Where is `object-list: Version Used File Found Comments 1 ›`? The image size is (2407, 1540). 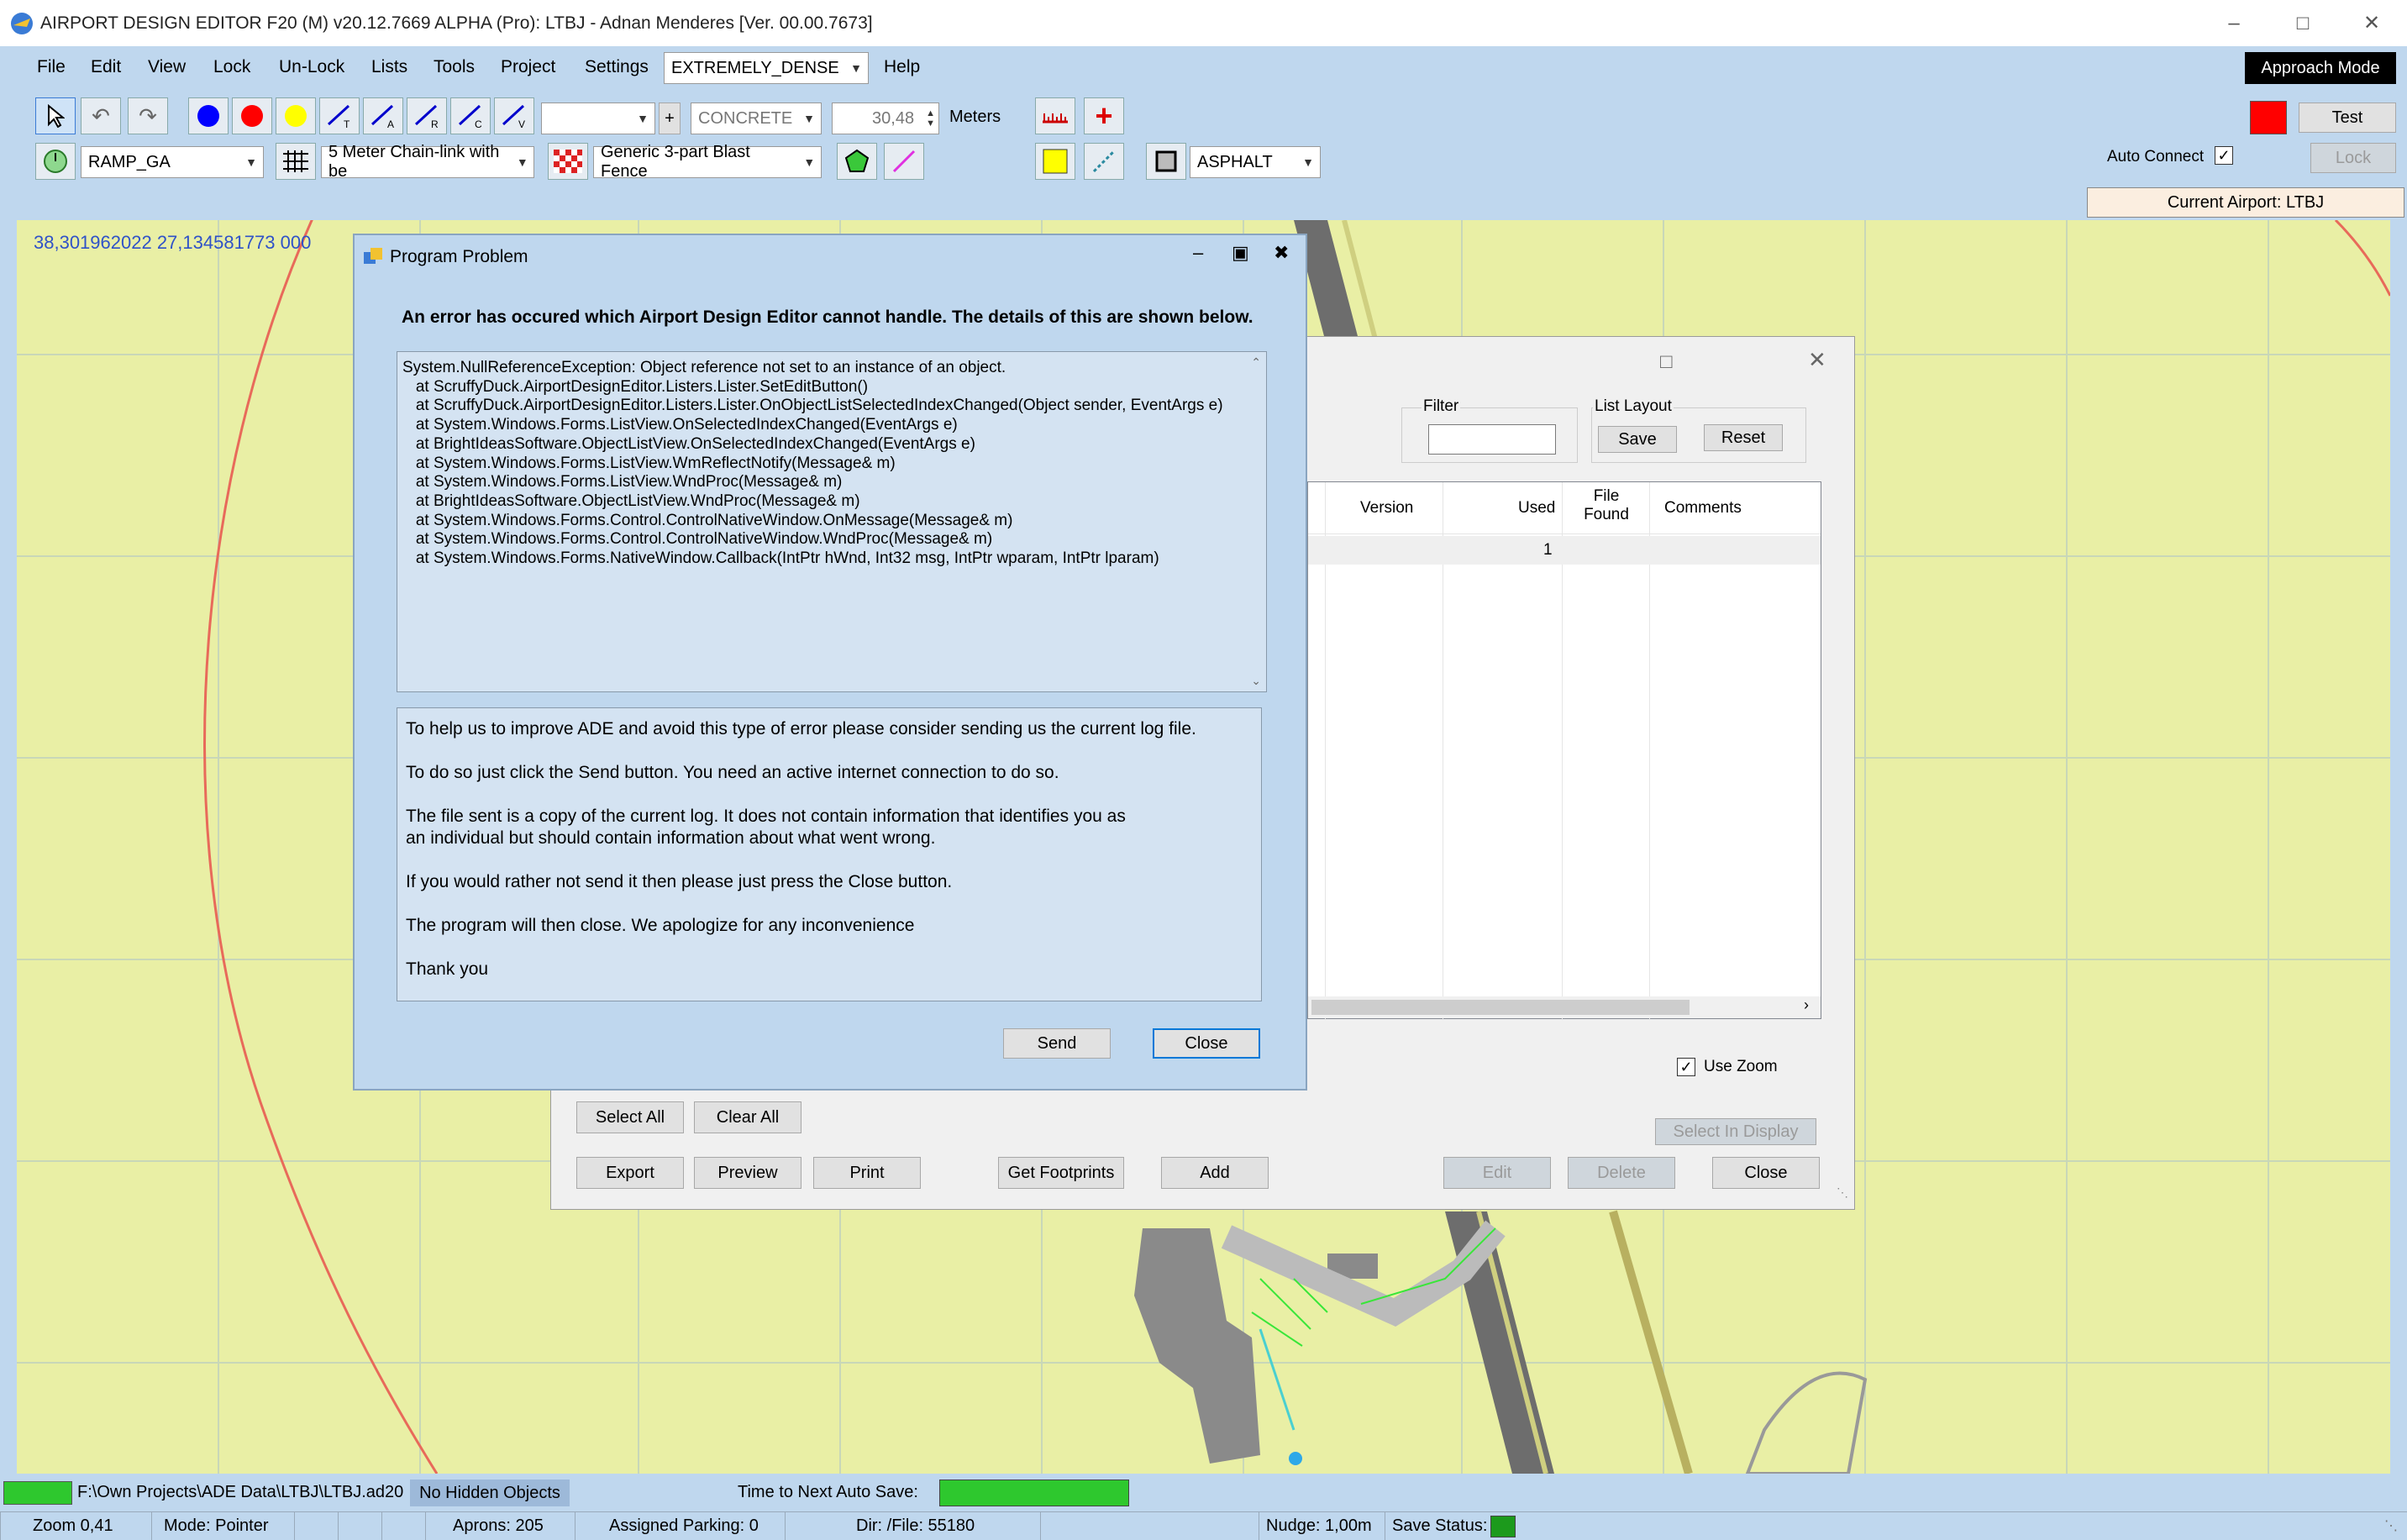 object-list: Version Used File Found Comments 1 › is located at coordinates (1564, 750).